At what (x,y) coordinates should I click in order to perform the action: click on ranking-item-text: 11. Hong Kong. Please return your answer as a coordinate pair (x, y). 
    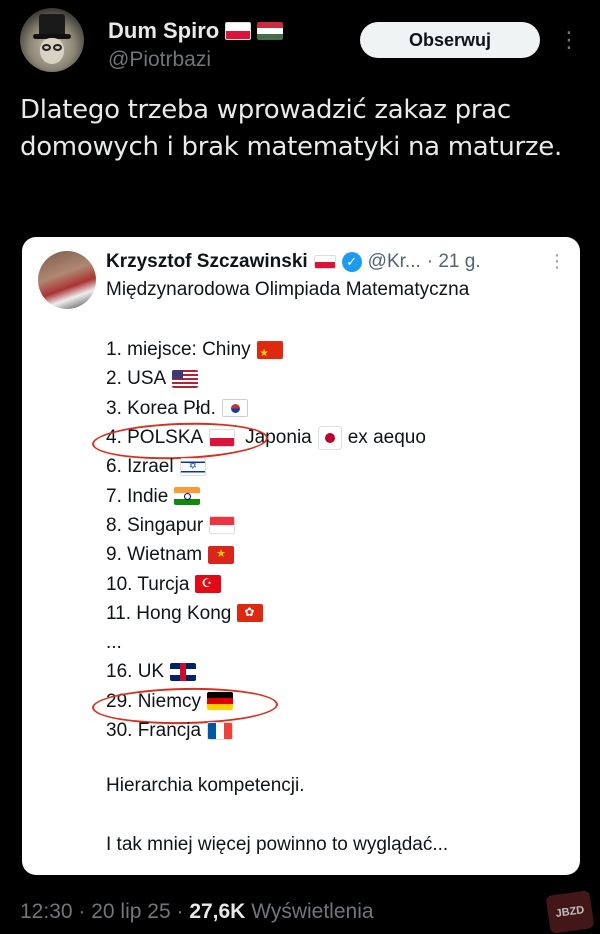
    Looking at the image, I should click on (169, 613).